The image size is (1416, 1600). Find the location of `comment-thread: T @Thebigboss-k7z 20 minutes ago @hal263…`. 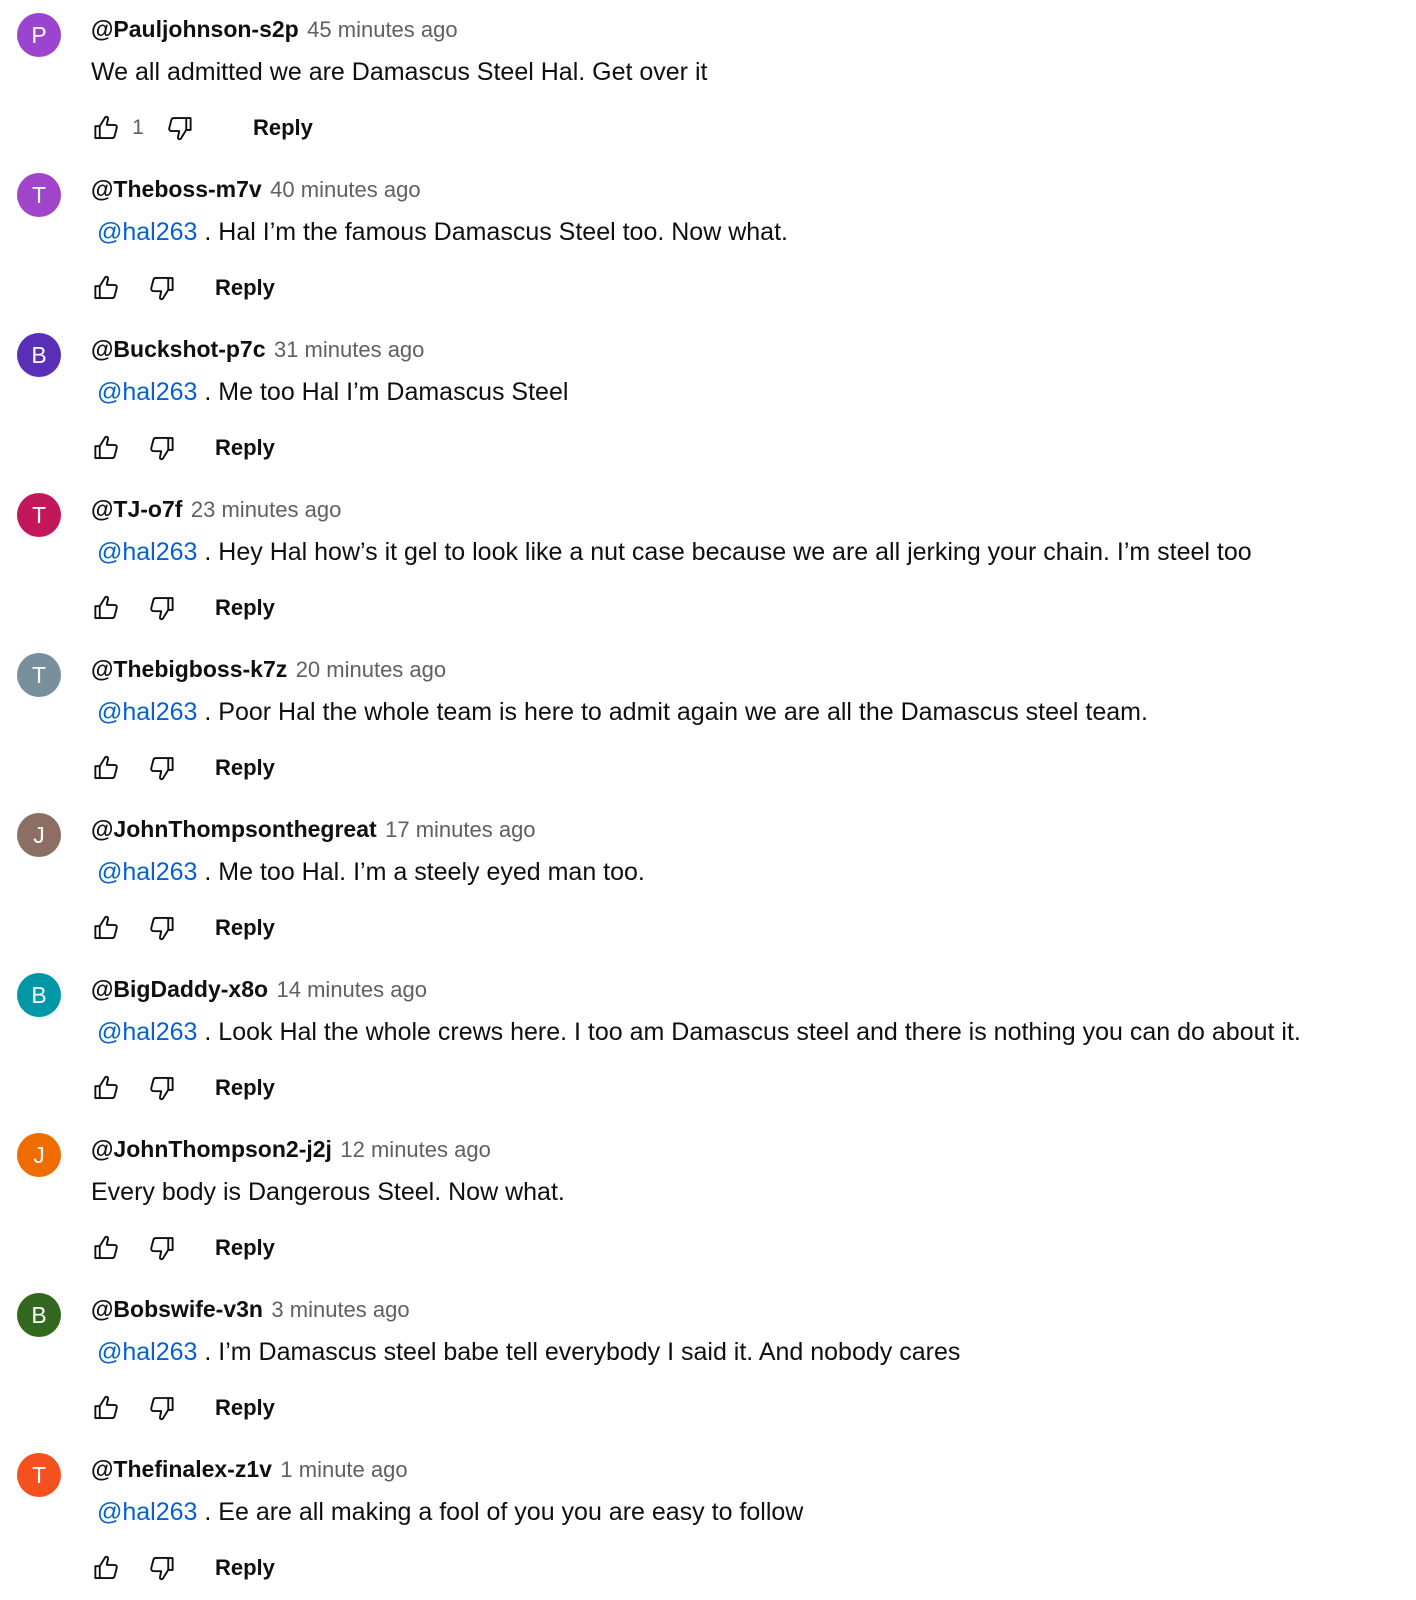

comment-thread: T @Thebigboss-k7z 20 minutes ago @hal263… is located at coordinates (708, 720).